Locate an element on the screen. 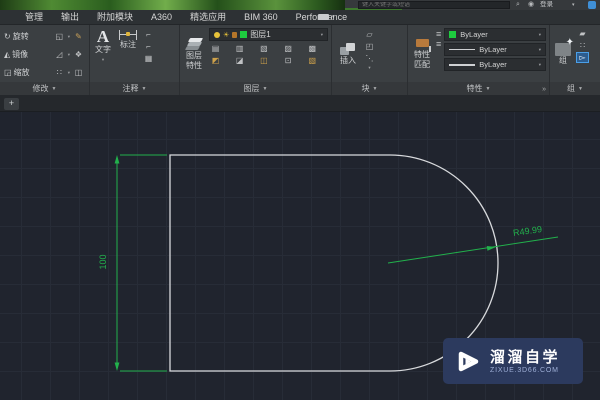 The image size is (600, 400). lineweight-sample-icon is located at coordinates (462, 64).